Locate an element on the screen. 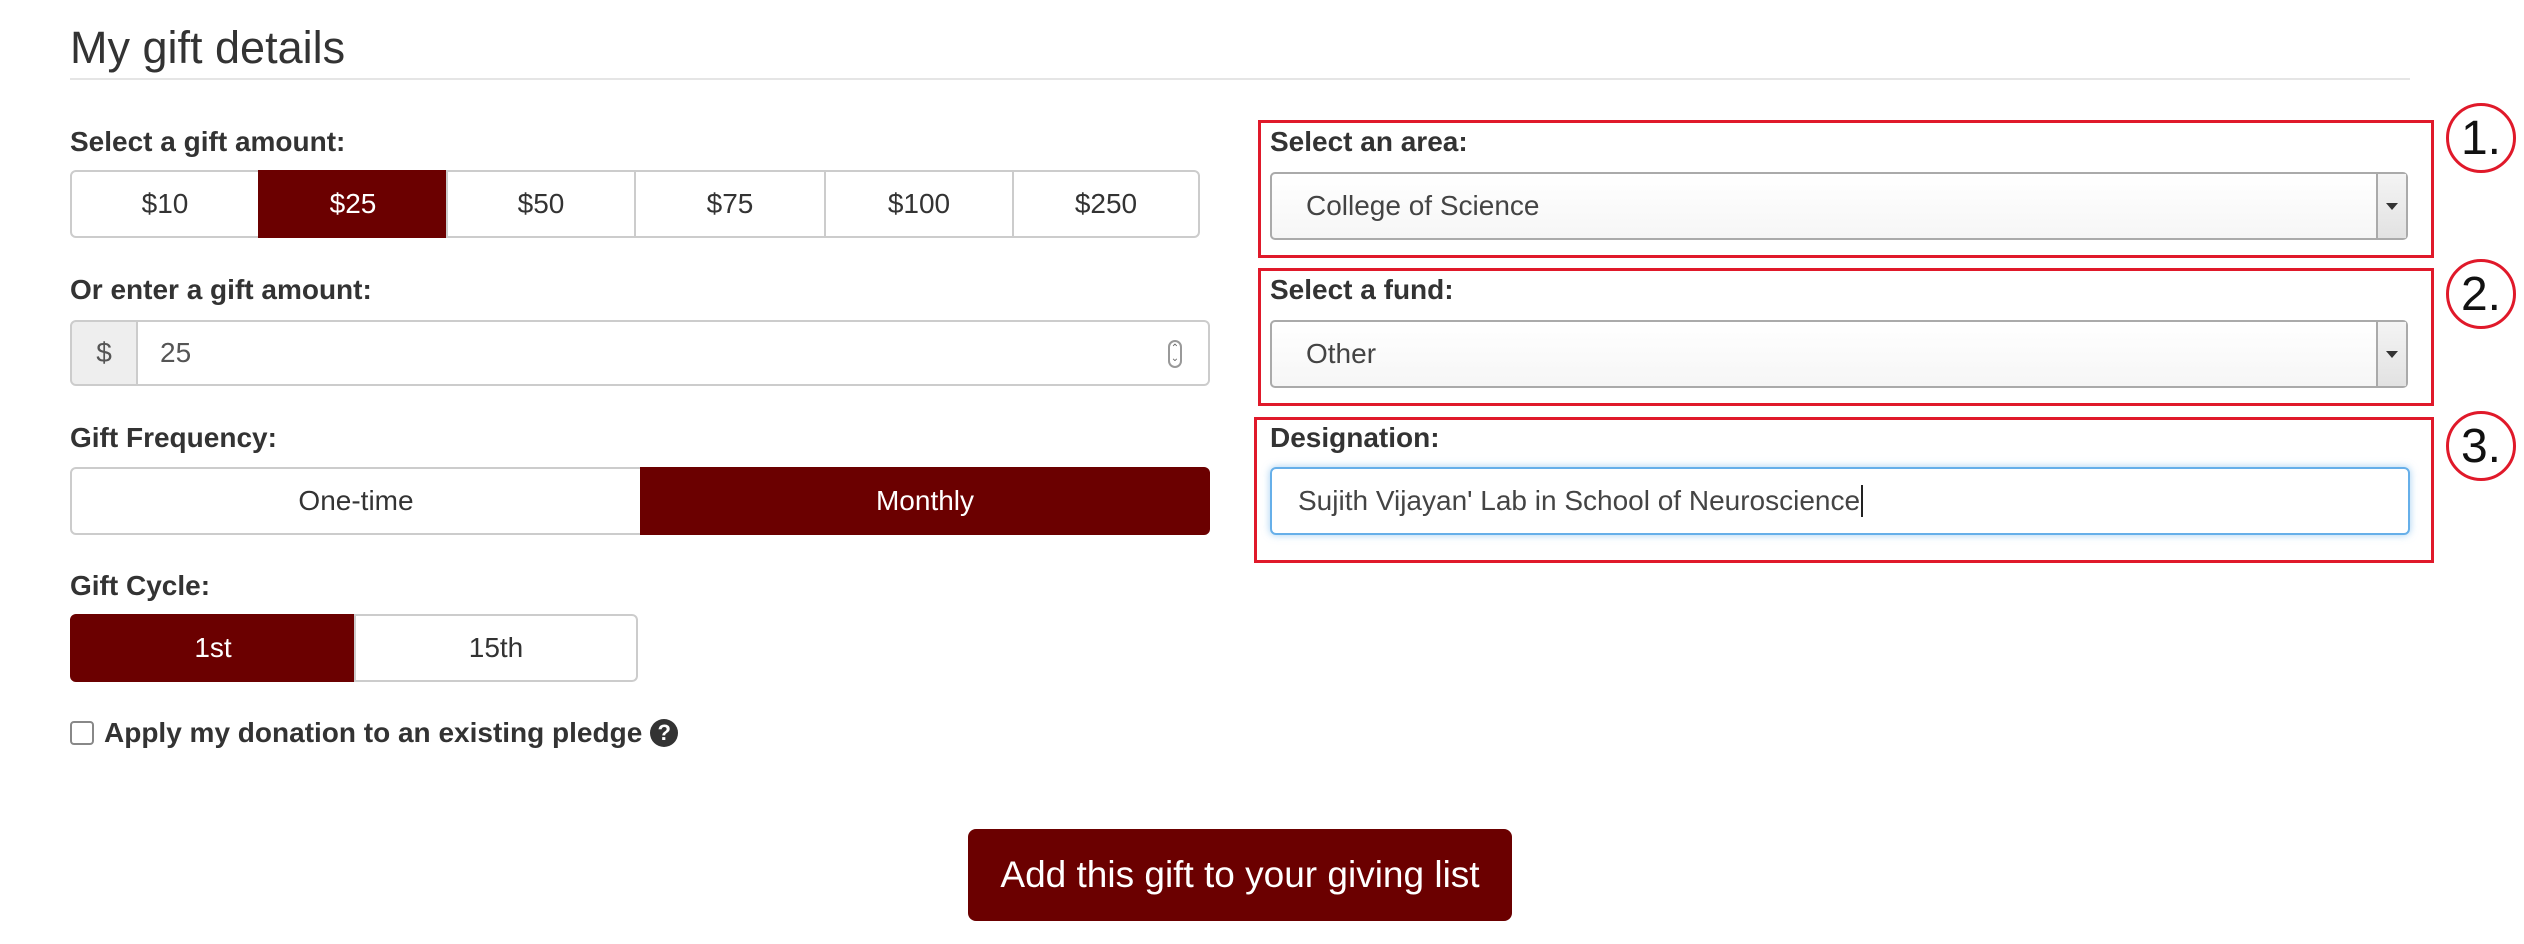 The image size is (2524, 944). designation-label: Designation: is located at coordinates (1355, 437).